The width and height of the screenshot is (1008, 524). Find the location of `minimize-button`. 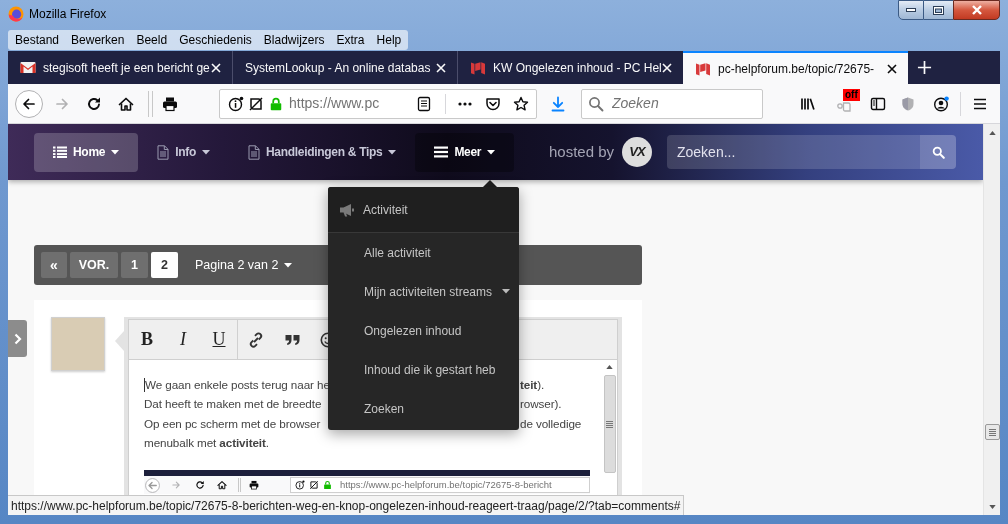

minimize-button is located at coordinates (911, 10).